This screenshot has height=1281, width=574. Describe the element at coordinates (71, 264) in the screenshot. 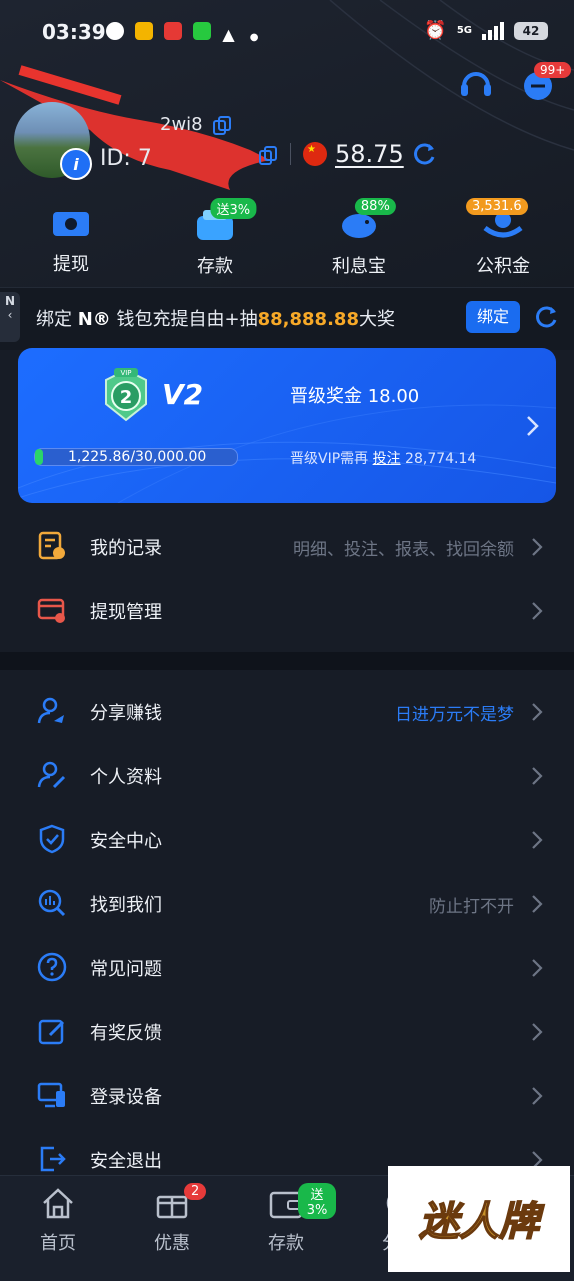

I see `quick-action-label: 提现` at that location.